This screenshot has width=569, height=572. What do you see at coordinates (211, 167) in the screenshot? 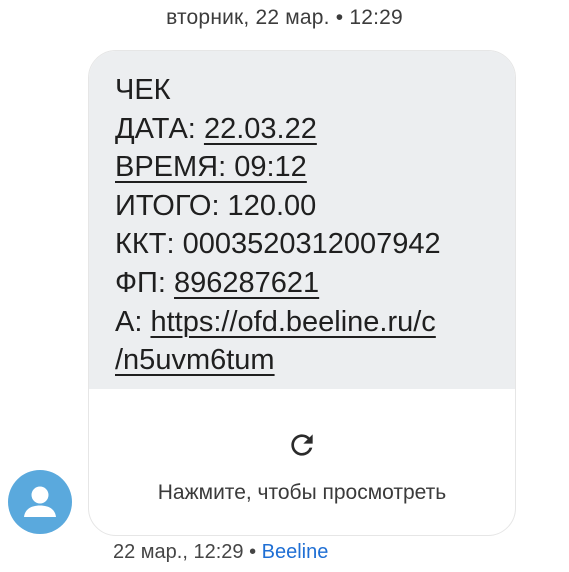
I see `time-link: ВРЕМЯ: 09:12` at bounding box center [211, 167].